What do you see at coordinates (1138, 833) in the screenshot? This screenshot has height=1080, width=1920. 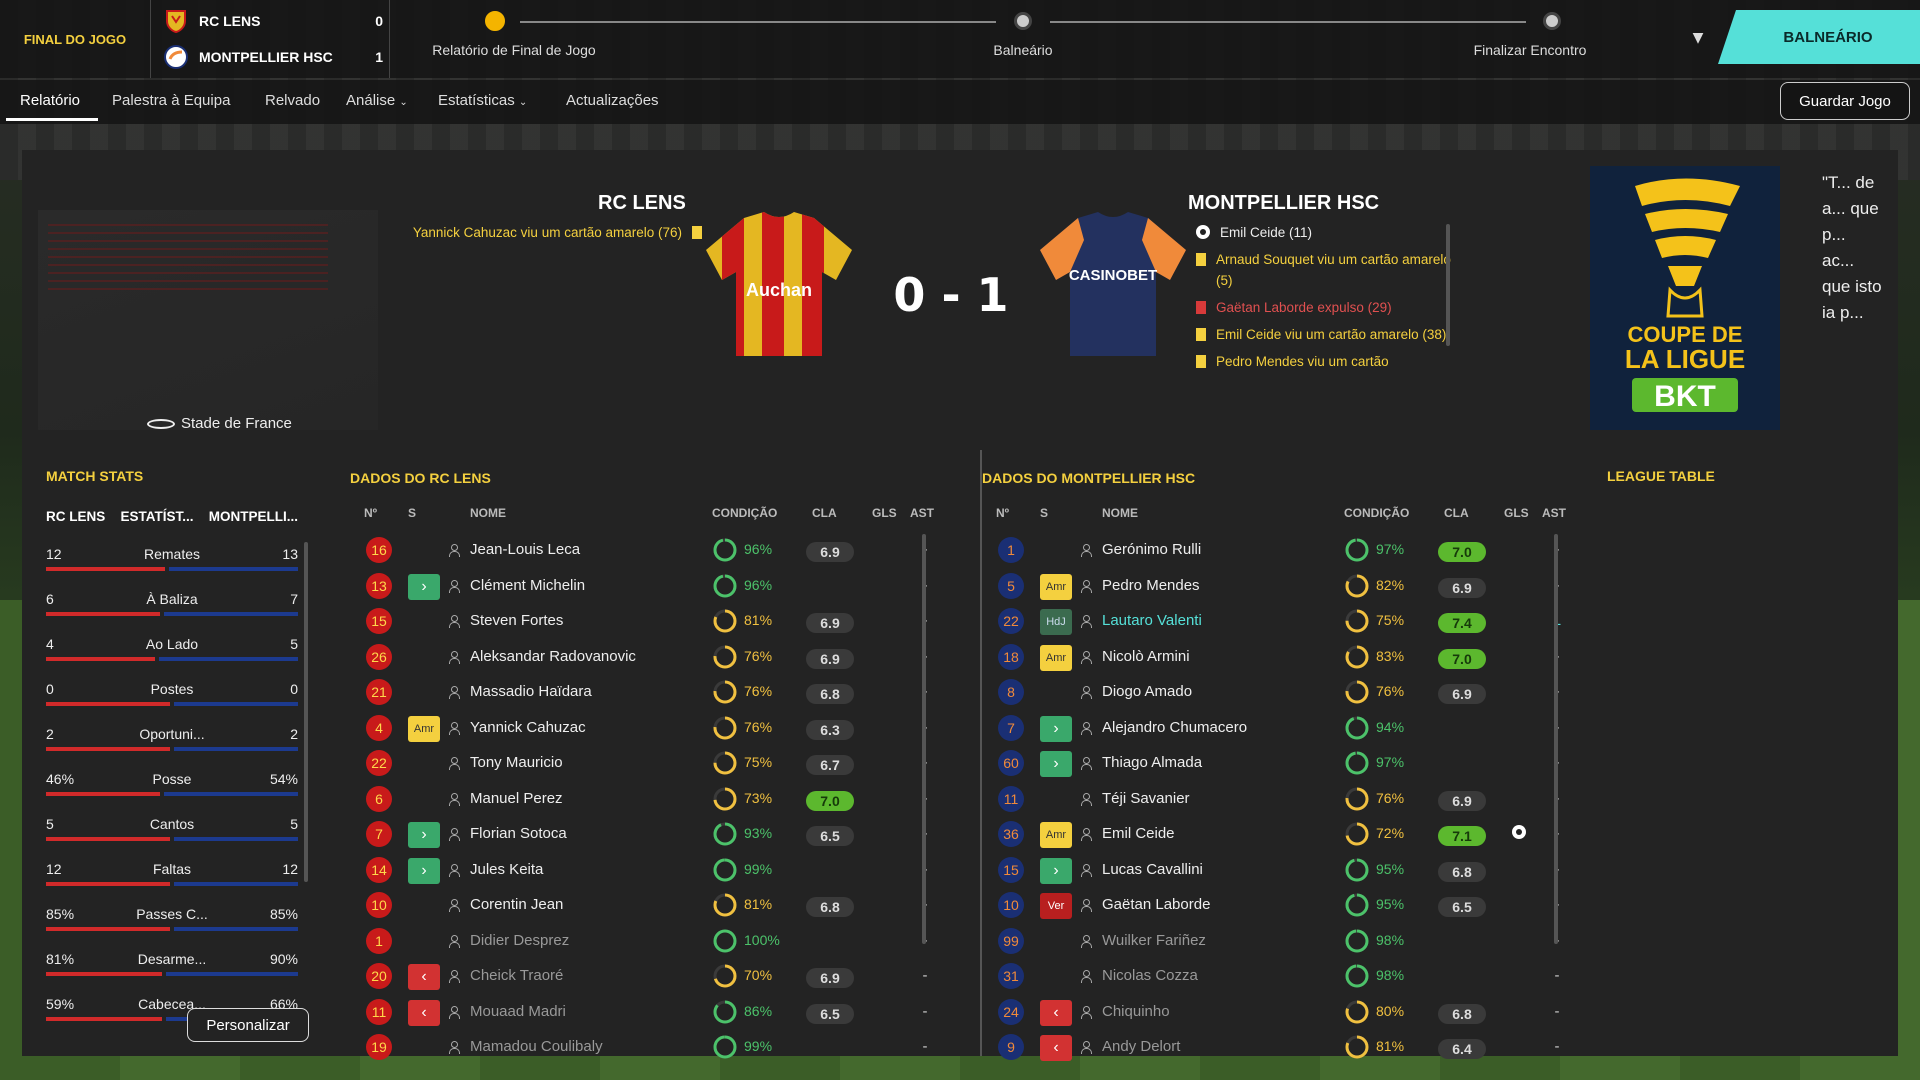 I see `player-name: Emil Ceide` at bounding box center [1138, 833].